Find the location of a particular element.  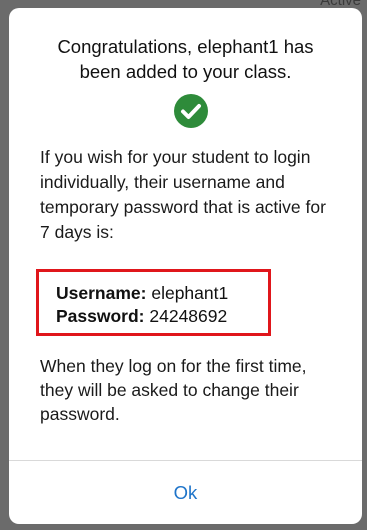

password-row: Password: 24248692 is located at coordinates (141, 316).